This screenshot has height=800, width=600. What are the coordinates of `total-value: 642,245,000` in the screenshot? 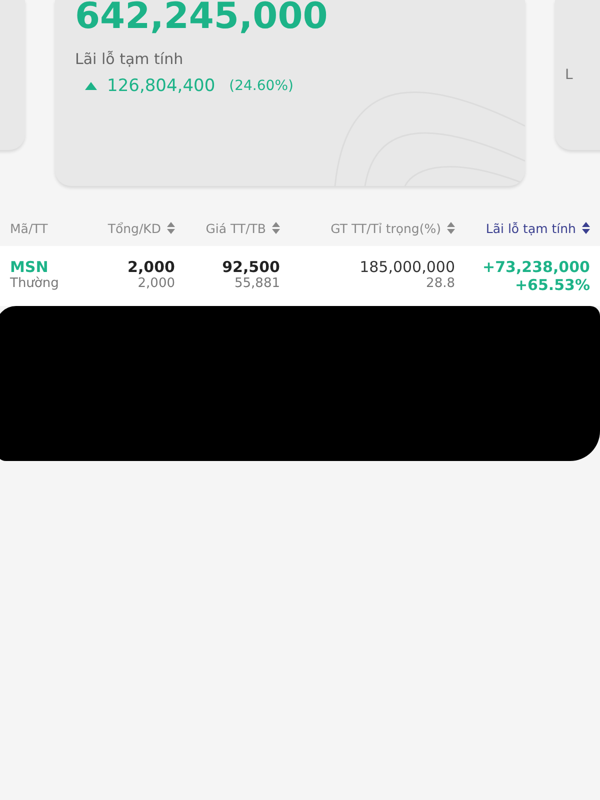 It's located at (202, 19).